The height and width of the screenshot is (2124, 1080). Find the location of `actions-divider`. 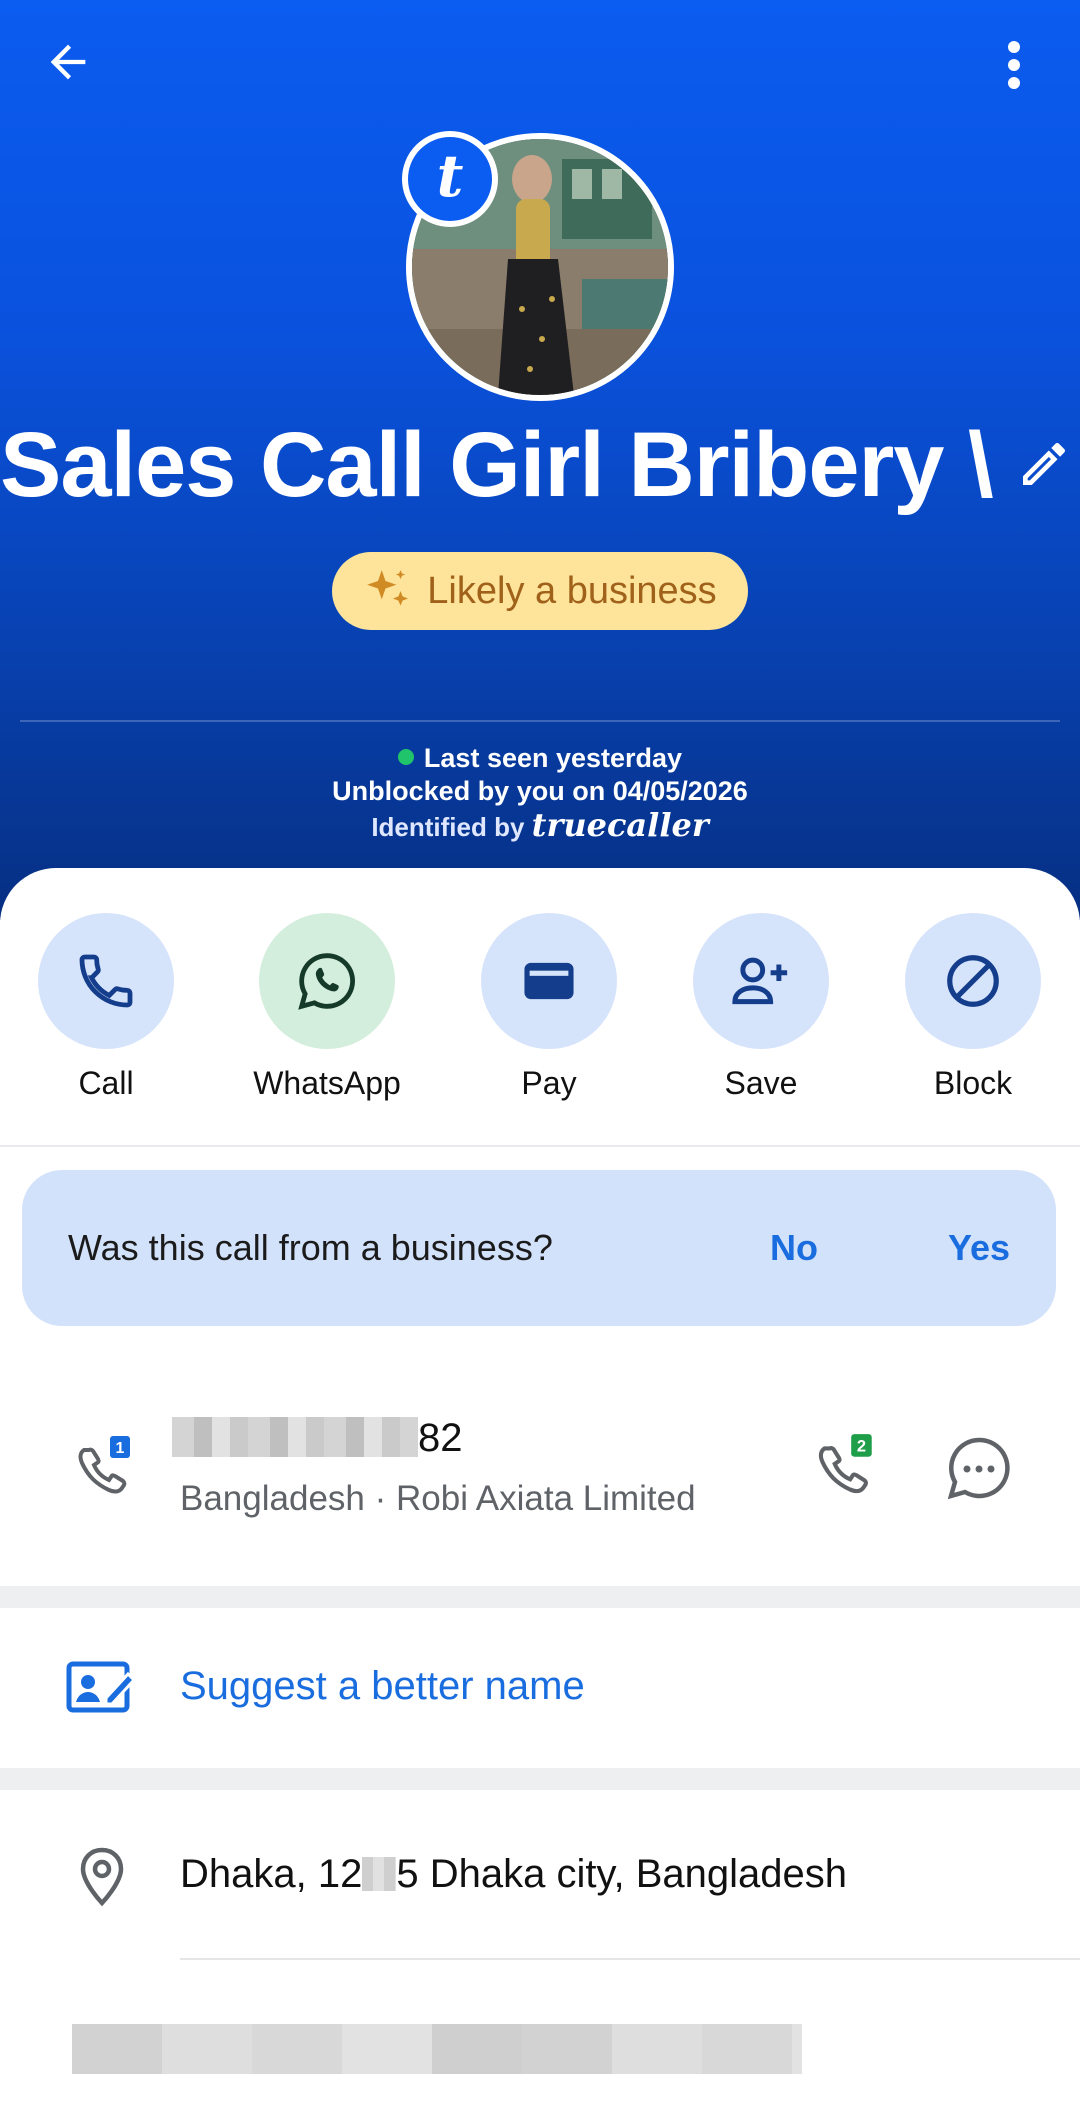

actions-divider is located at coordinates (540, 1146).